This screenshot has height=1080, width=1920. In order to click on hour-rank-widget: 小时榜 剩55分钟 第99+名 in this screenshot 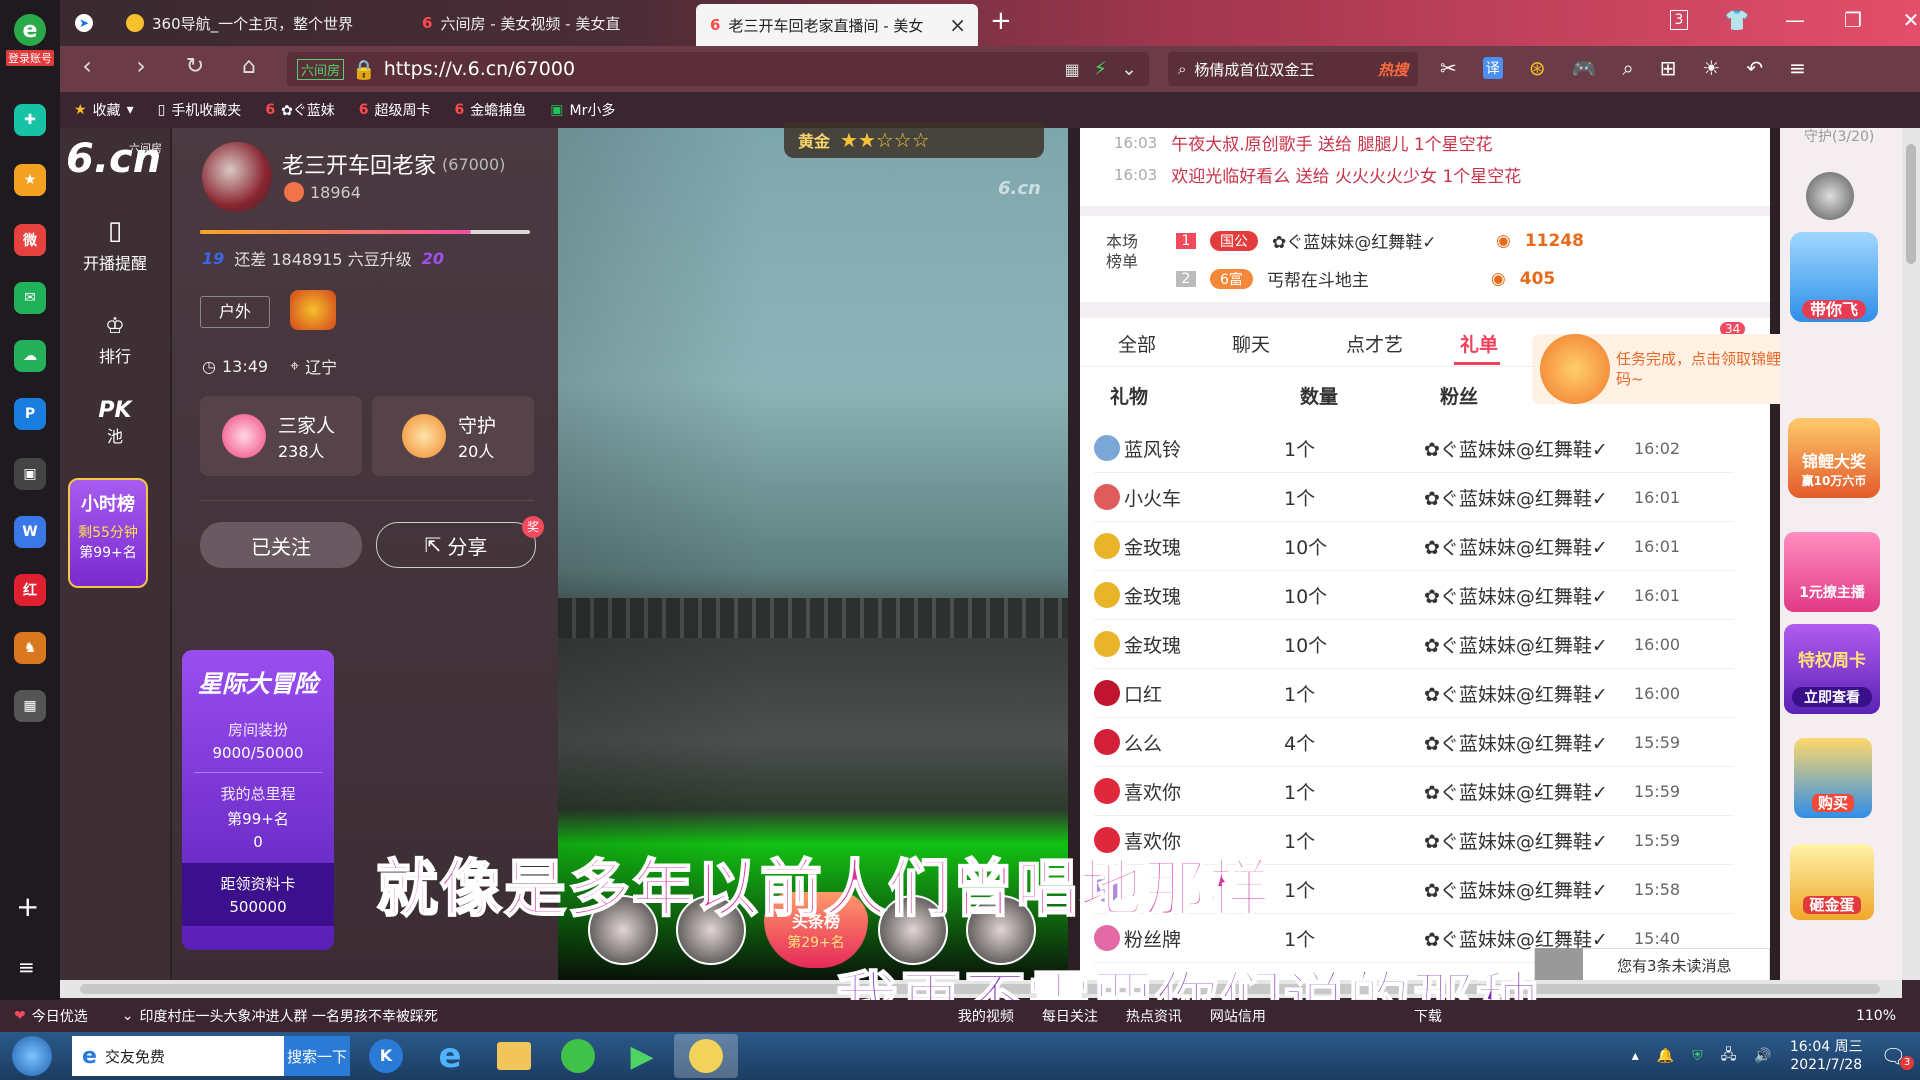, I will do `click(108, 533)`.